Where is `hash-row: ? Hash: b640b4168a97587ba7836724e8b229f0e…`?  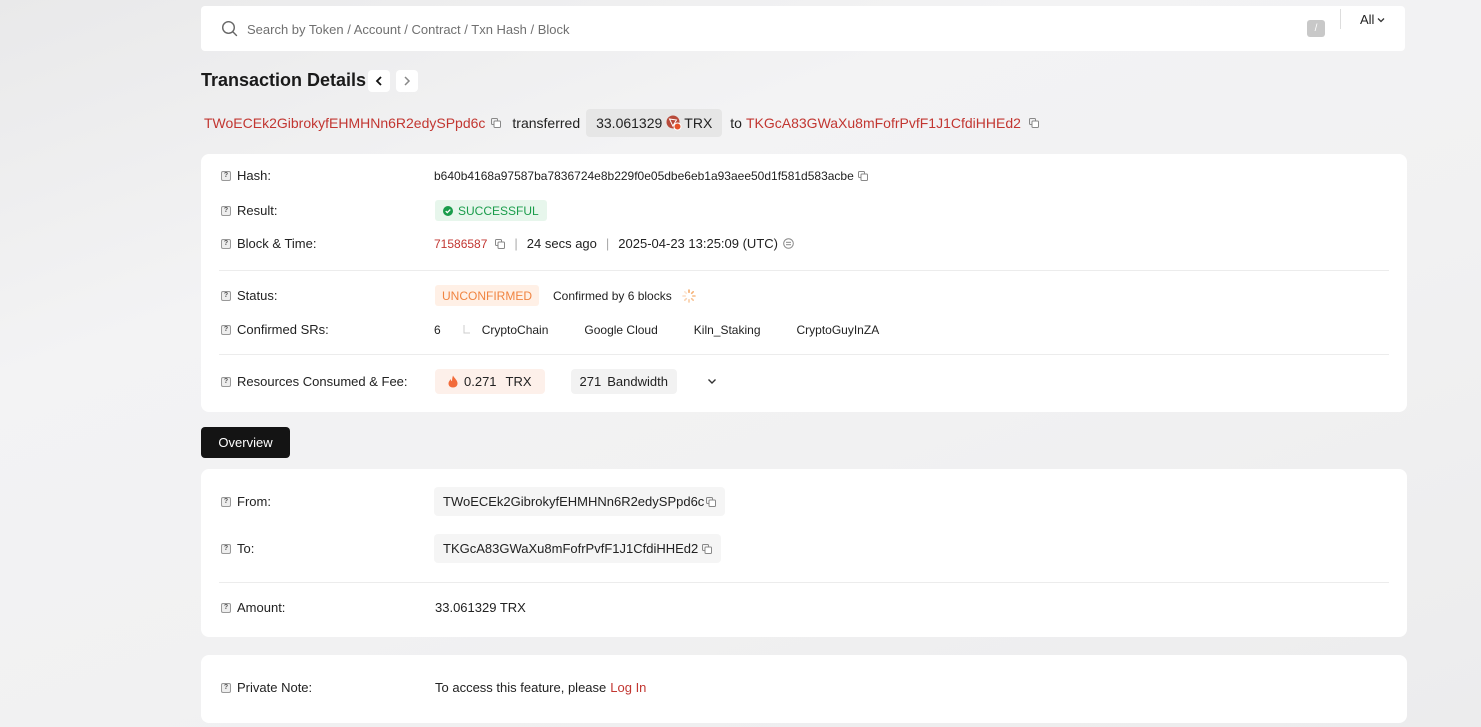 hash-row: ? Hash: b640b4168a97587ba7836724e8b229f0e… is located at coordinates (805, 175).